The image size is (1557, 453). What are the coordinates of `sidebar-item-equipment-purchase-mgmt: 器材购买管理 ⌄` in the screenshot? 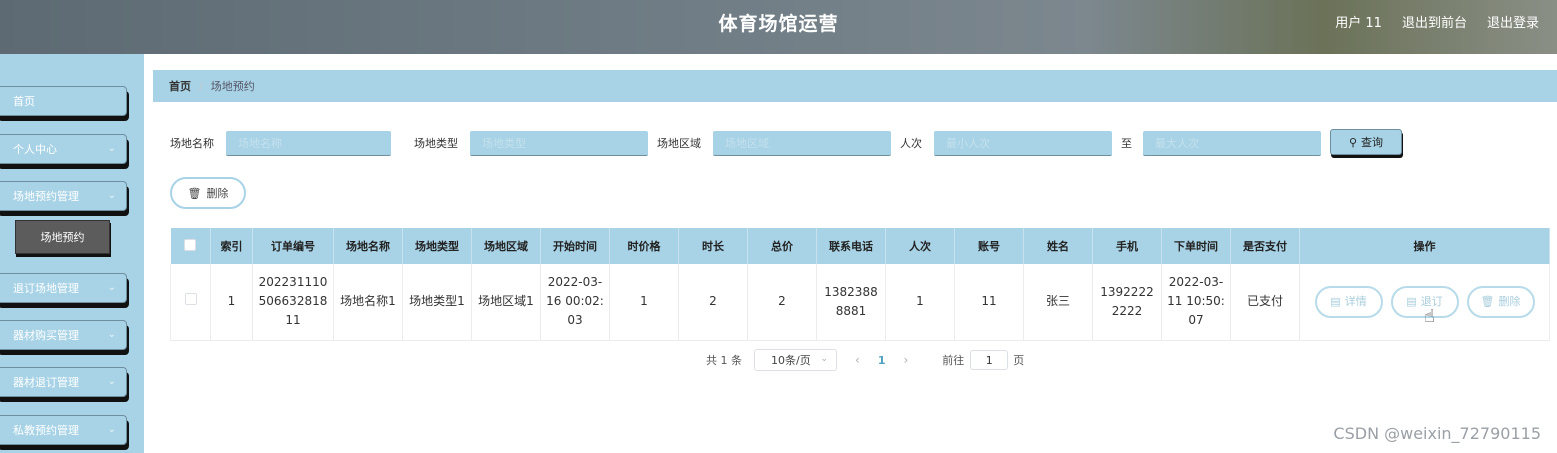 It's located at (63, 335).